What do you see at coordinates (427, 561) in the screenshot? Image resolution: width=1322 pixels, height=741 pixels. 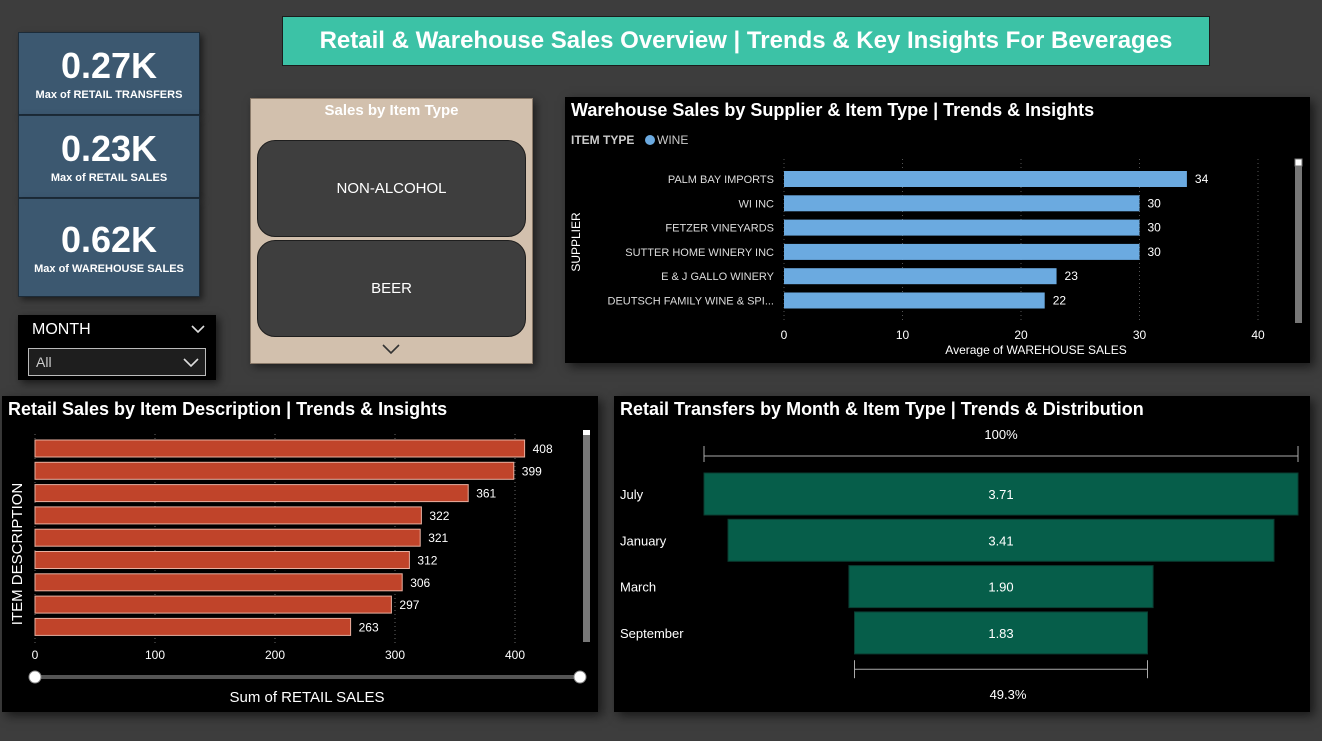 I see `data-label: 312` at bounding box center [427, 561].